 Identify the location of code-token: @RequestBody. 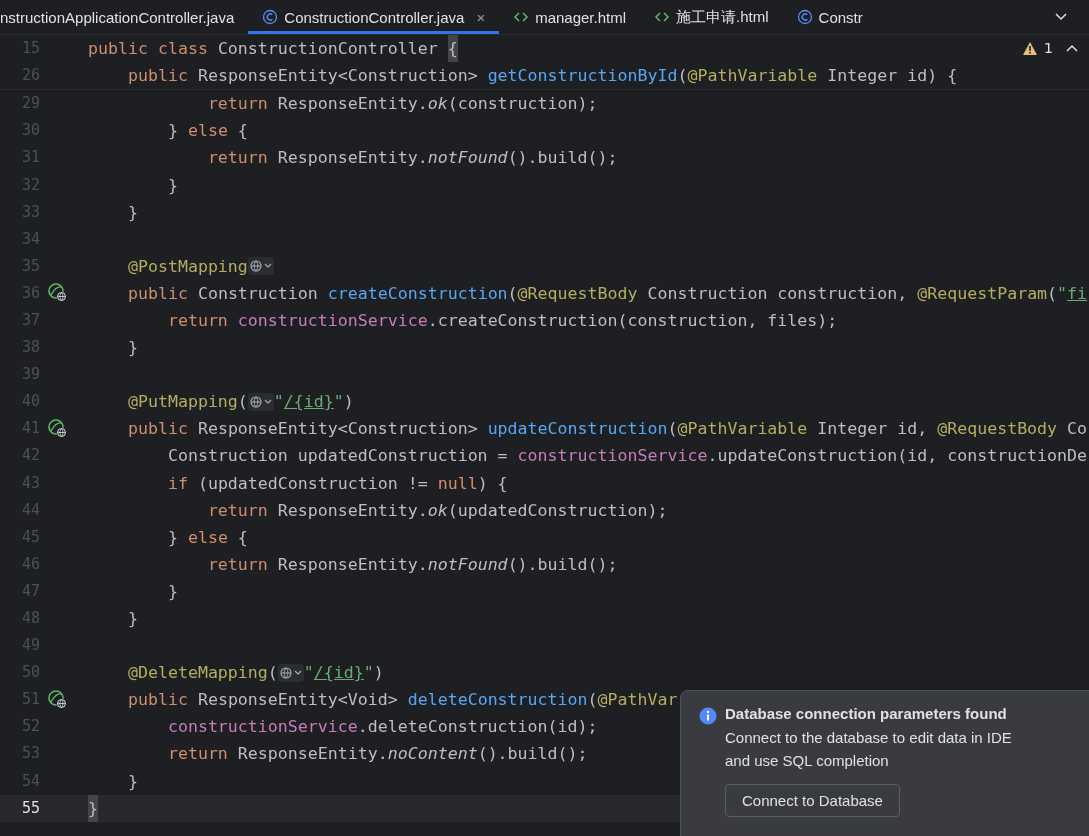
(577, 293).